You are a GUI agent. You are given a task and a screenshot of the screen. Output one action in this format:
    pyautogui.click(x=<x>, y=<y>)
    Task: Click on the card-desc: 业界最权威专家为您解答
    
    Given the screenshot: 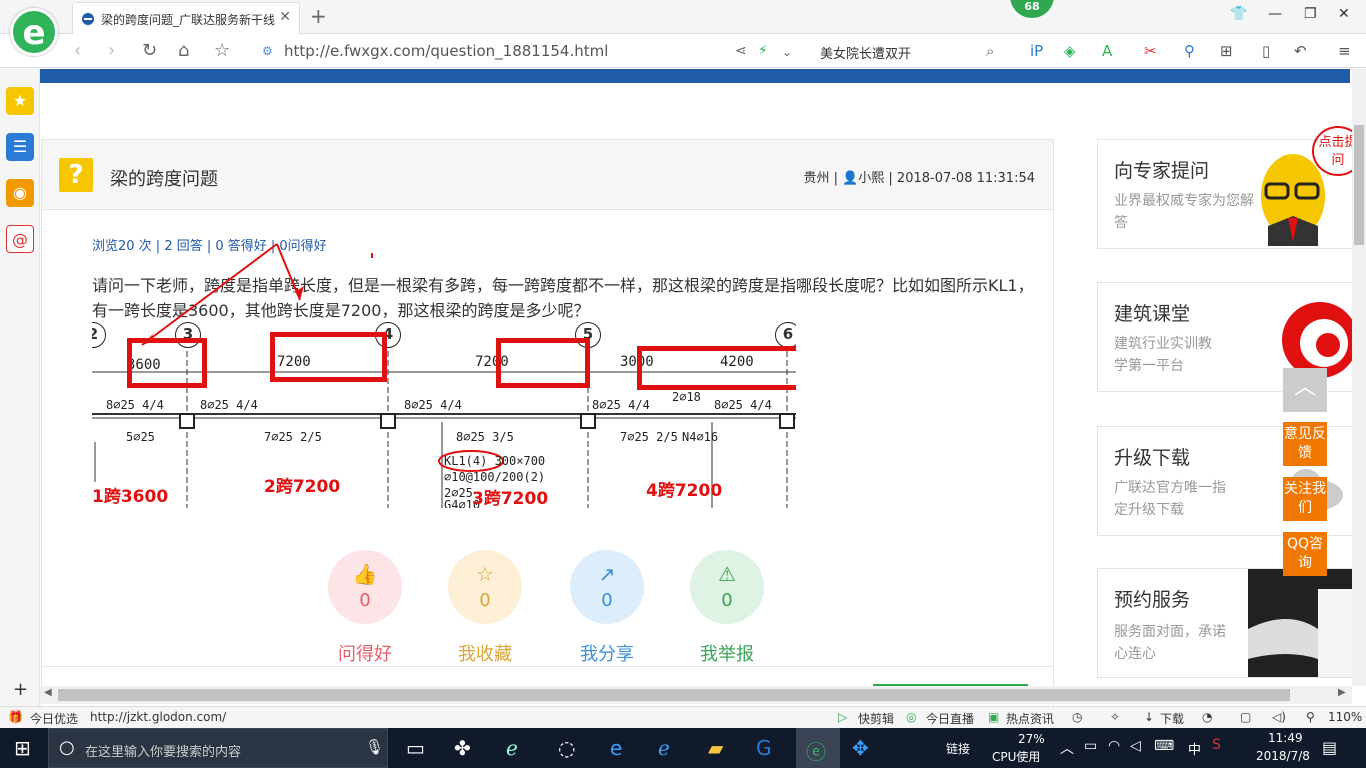 What is the action you would take?
    pyautogui.click(x=1184, y=212)
    